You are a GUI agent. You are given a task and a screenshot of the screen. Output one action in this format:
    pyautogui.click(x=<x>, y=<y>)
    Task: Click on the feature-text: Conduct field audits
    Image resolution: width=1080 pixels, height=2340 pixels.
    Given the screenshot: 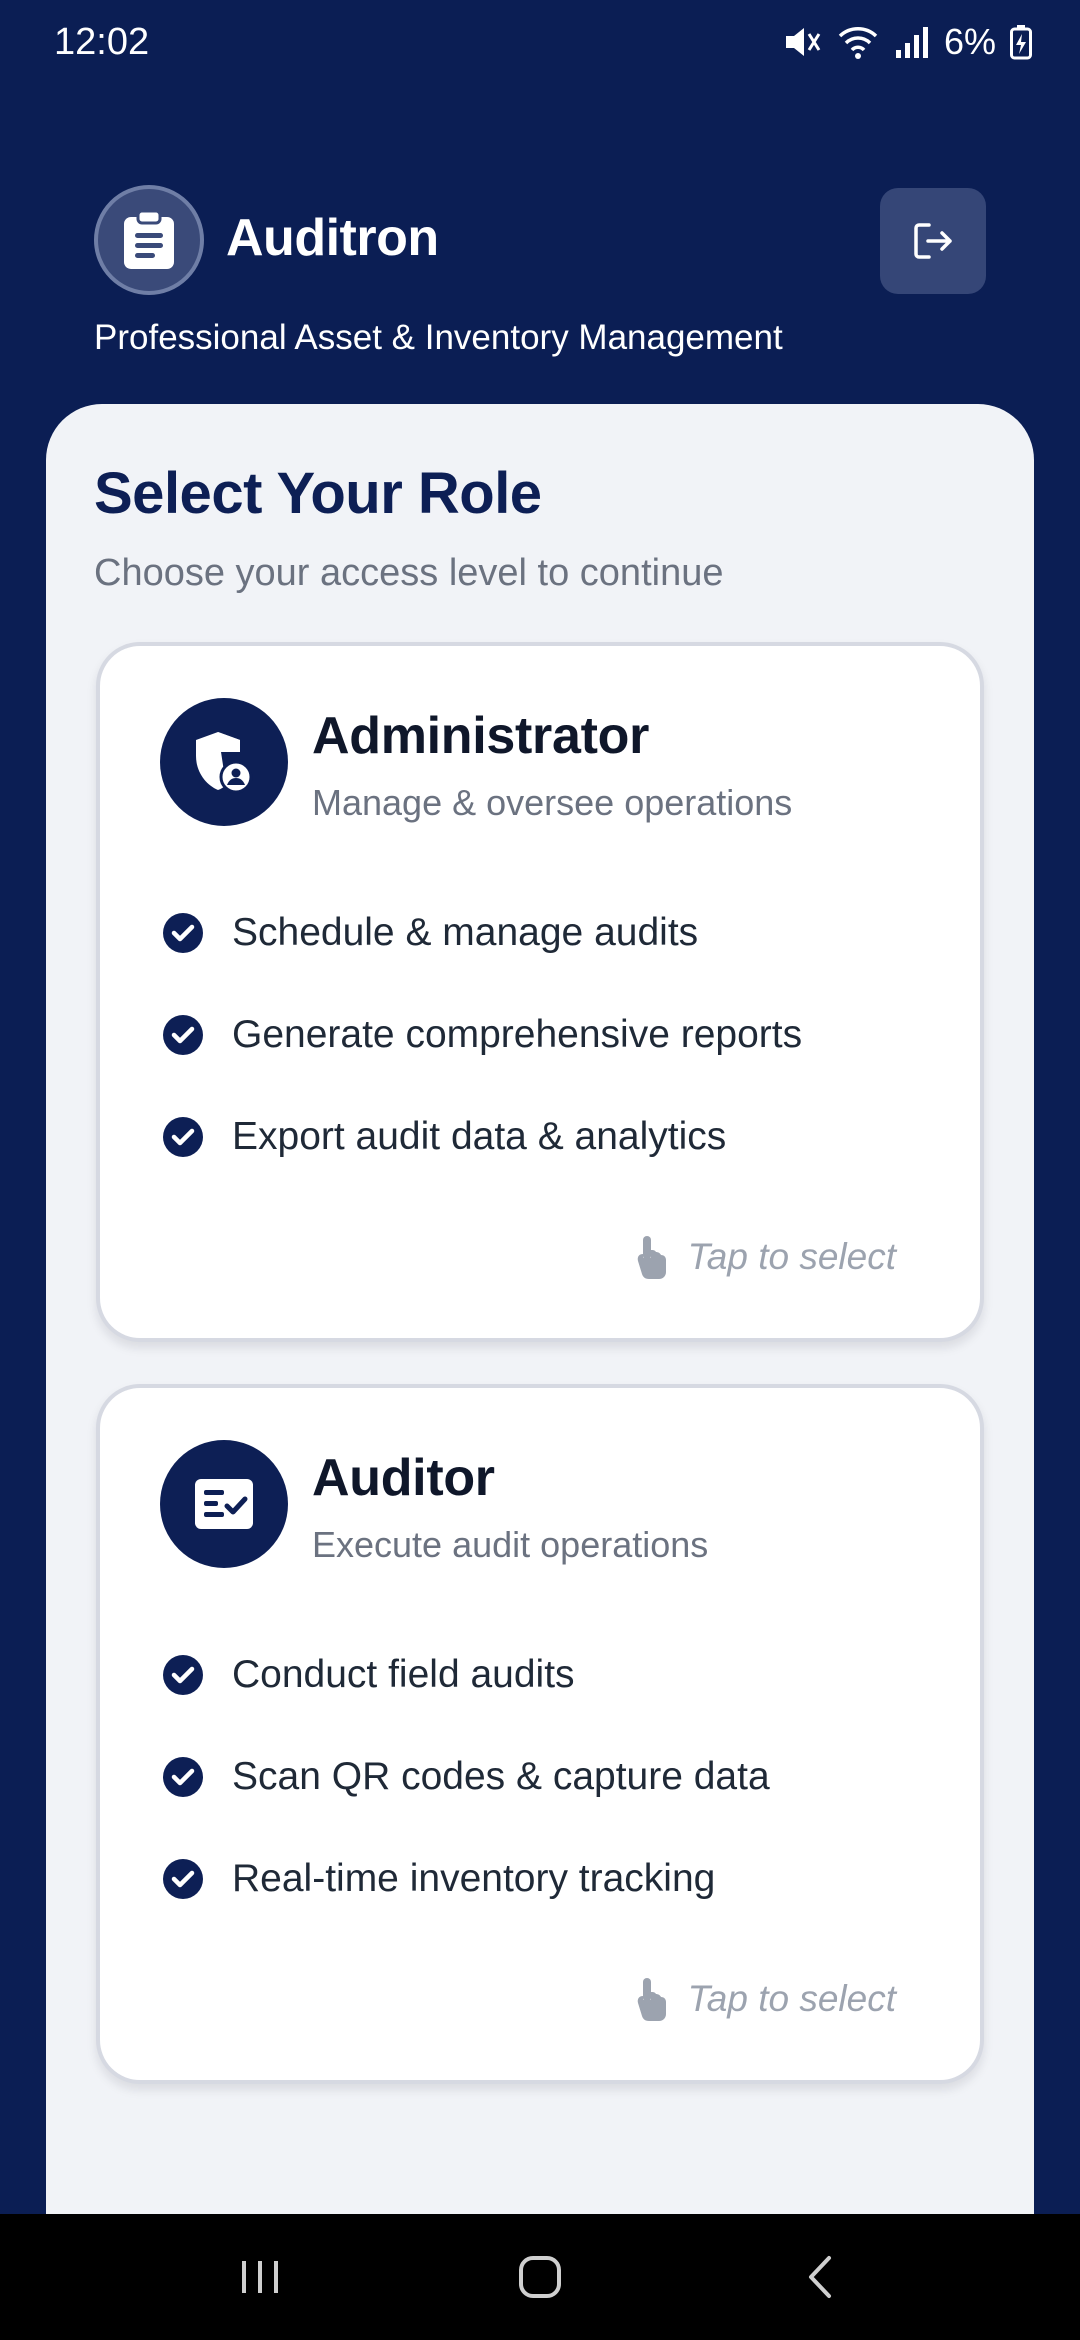 What is the action you would take?
    pyautogui.click(x=403, y=1674)
    